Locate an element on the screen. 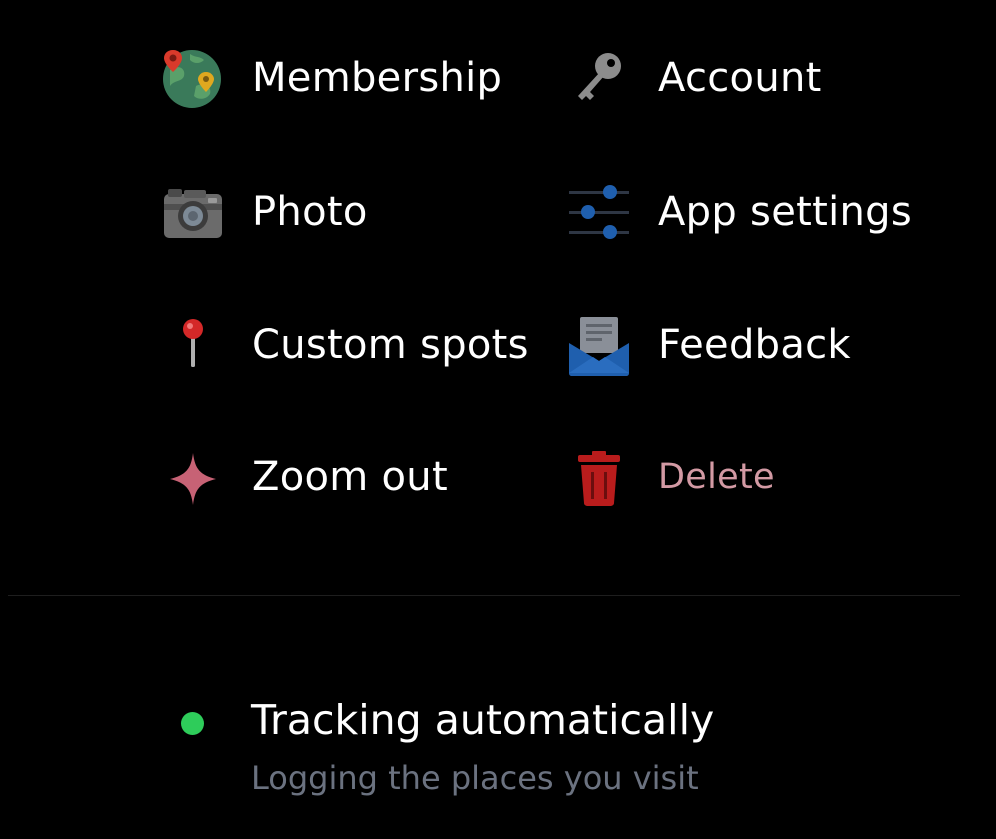 The height and width of the screenshot is (839, 996). trash-icon is located at coordinates (598, 477).